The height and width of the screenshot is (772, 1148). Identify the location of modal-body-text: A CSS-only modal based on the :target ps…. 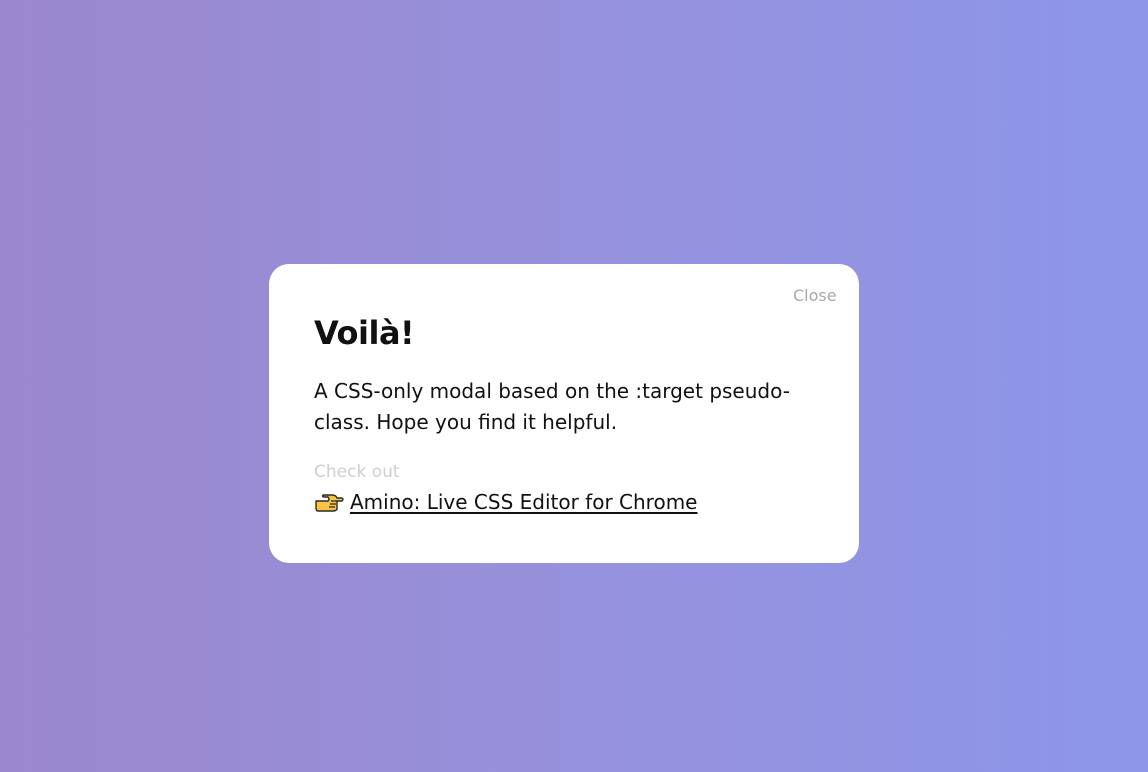
(552, 406).